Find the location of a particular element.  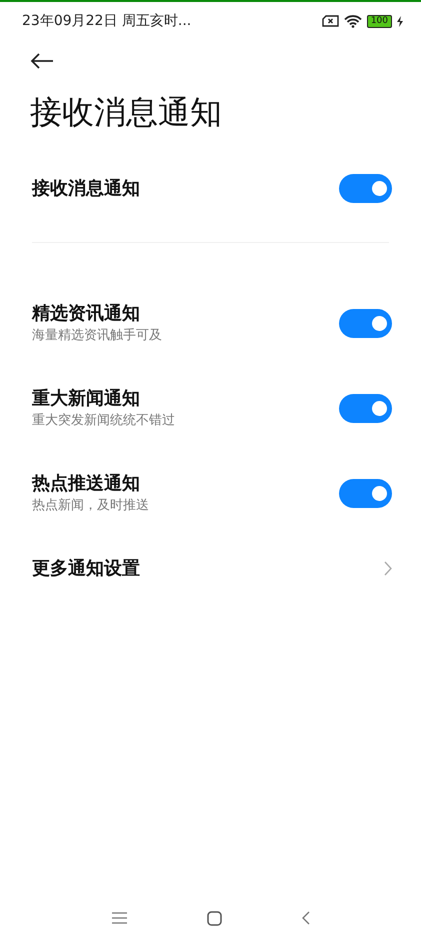

setting-label: 接收消息通知 is located at coordinates (86, 188).